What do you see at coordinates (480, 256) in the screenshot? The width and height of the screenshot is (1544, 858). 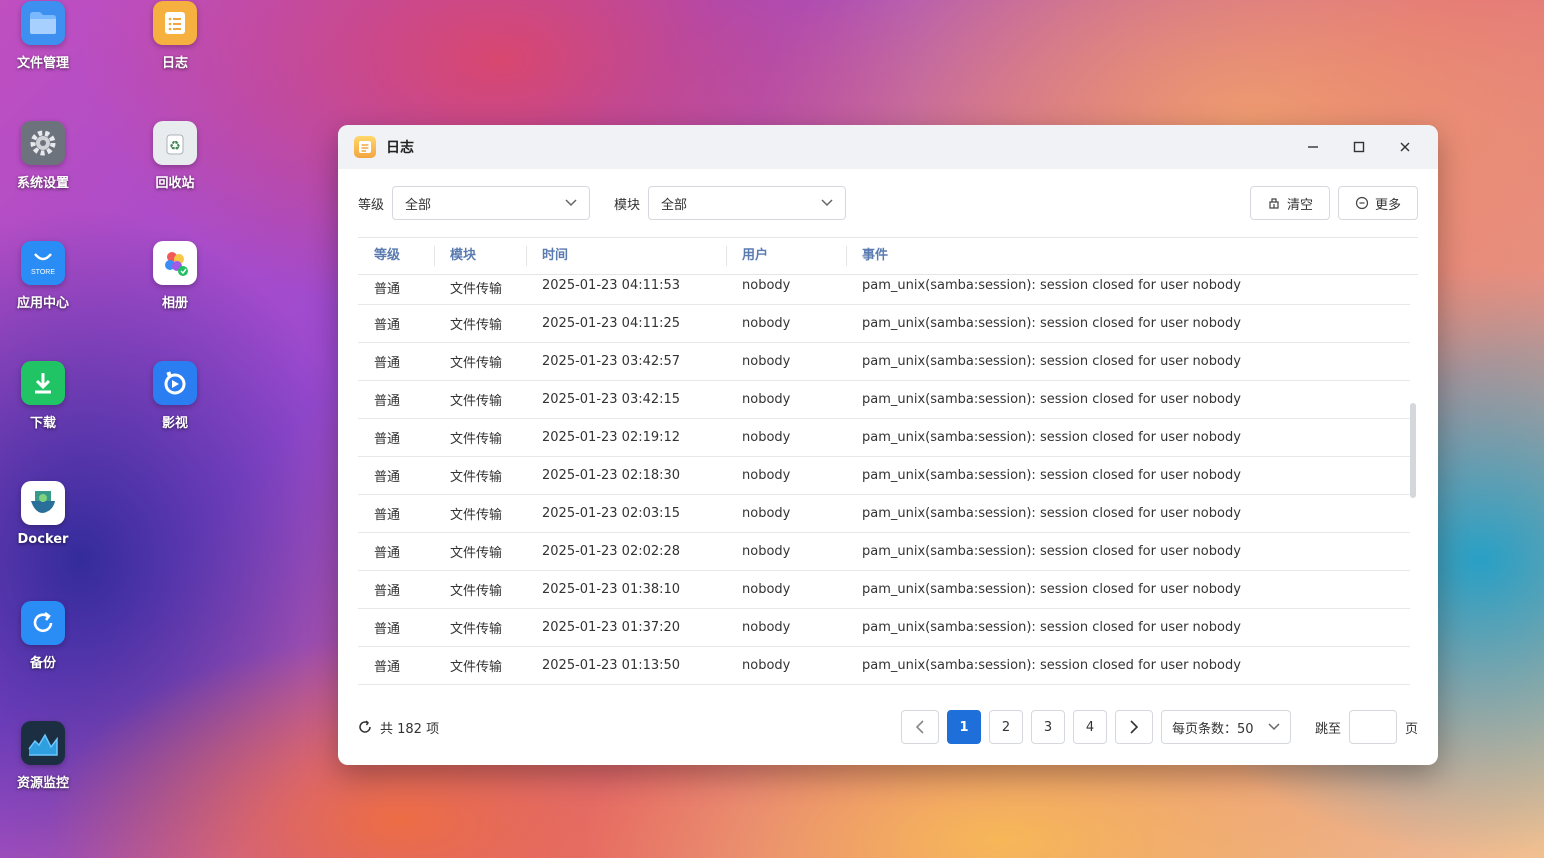 I see `column-header-module: 模块` at bounding box center [480, 256].